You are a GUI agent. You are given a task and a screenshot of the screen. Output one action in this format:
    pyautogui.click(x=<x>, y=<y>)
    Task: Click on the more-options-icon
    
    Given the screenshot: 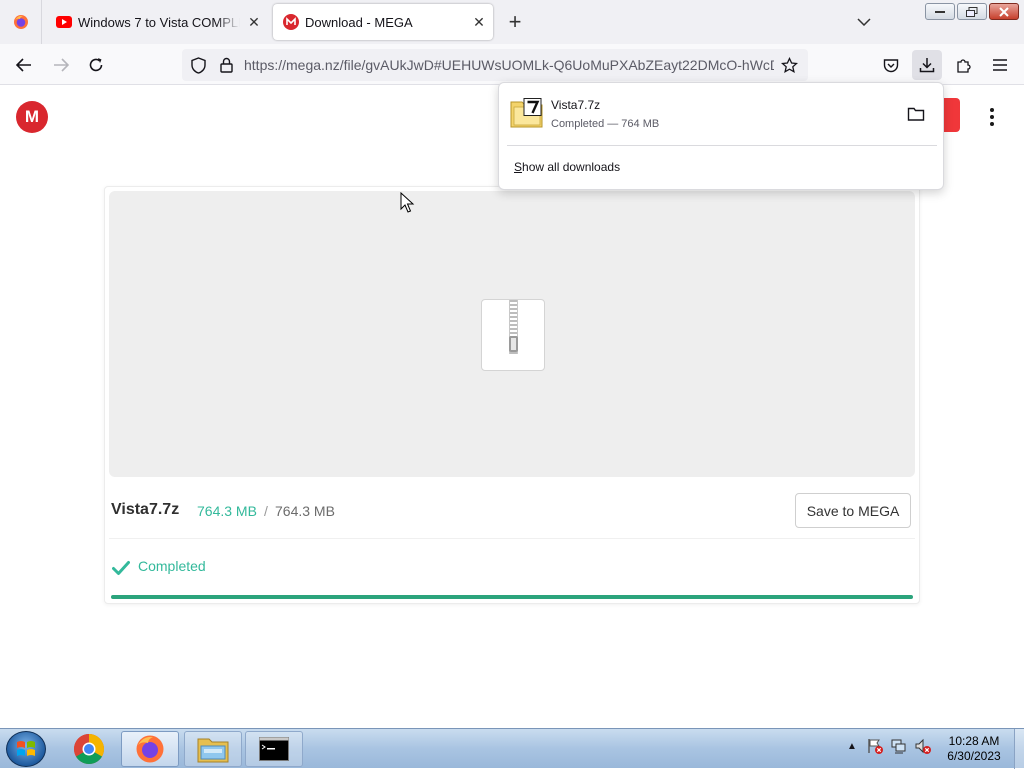 What is the action you would take?
    pyautogui.click(x=992, y=117)
    